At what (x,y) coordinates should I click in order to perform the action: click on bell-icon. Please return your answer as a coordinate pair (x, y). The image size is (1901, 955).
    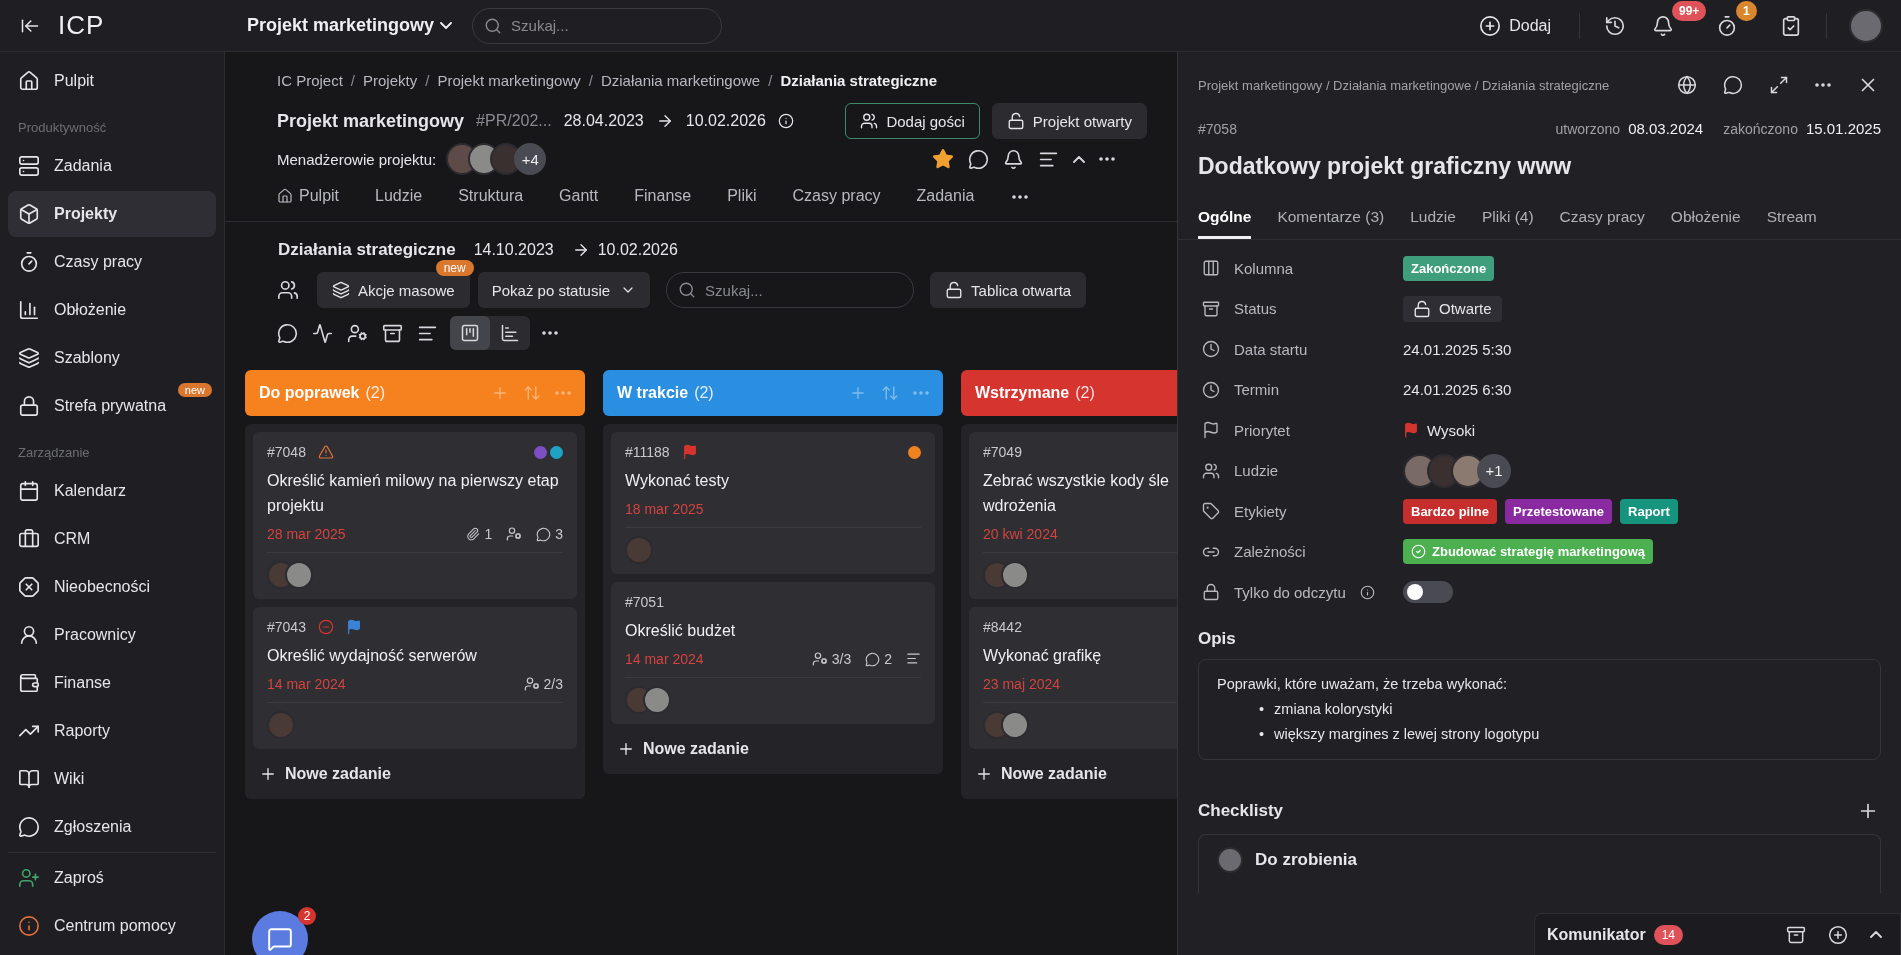
    Looking at the image, I should click on (1663, 25).